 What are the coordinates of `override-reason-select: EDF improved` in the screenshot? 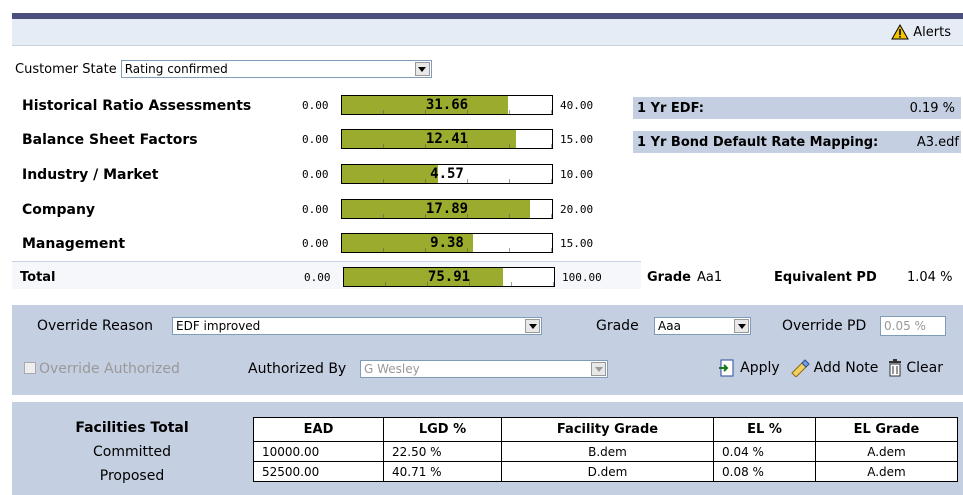 It's located at (357, 326).